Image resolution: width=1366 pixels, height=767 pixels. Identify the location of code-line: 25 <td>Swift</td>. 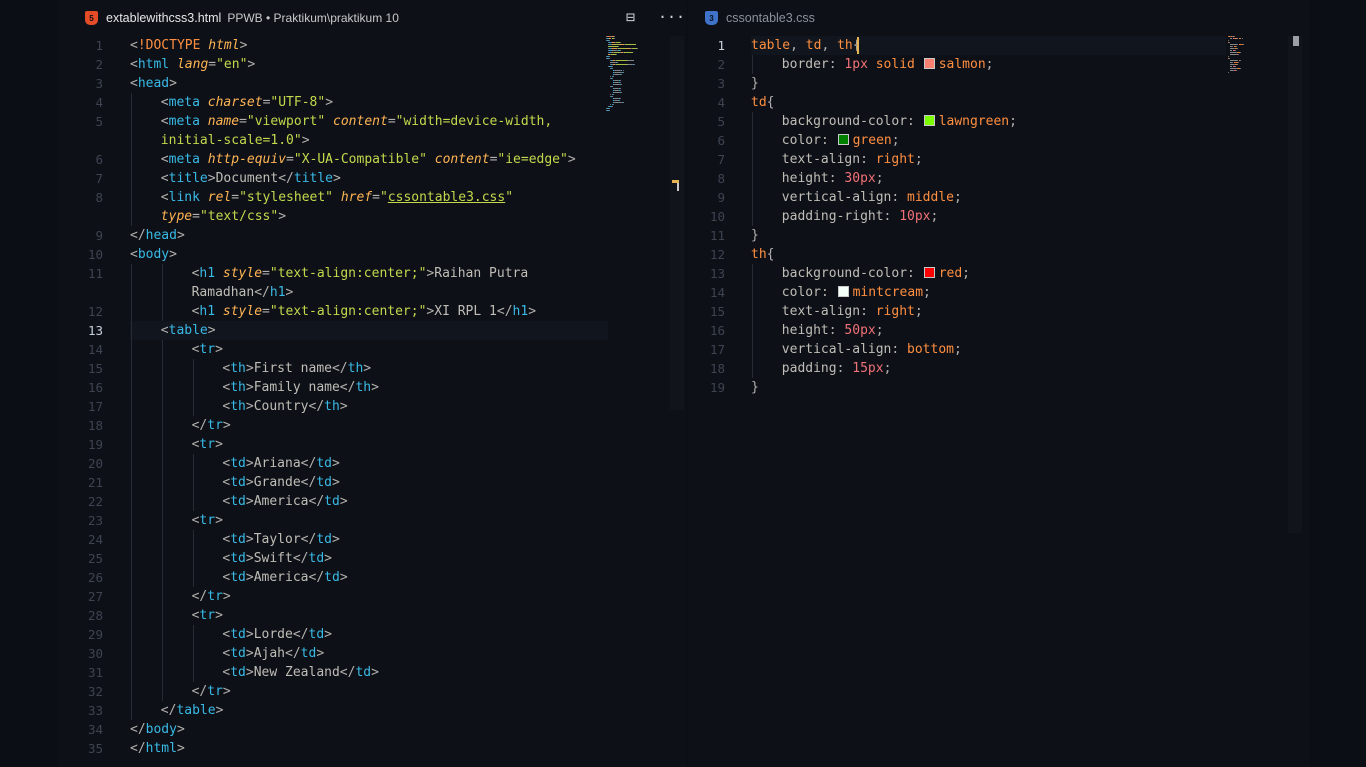
(331, 558).